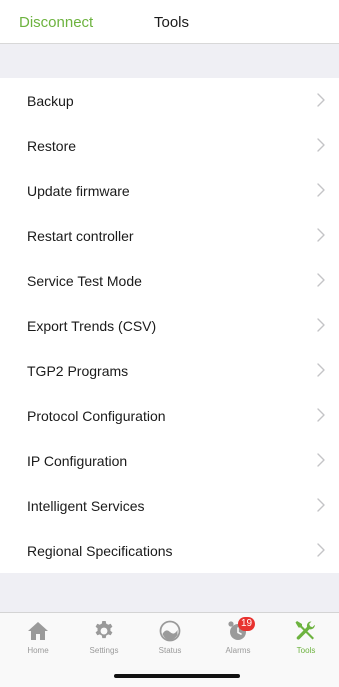 This screenshot has height=687, width=339. What do you see at coordinates (170, 650) in the screenshot?
I see `tab-label: Status` at bounding box center [170, 650].